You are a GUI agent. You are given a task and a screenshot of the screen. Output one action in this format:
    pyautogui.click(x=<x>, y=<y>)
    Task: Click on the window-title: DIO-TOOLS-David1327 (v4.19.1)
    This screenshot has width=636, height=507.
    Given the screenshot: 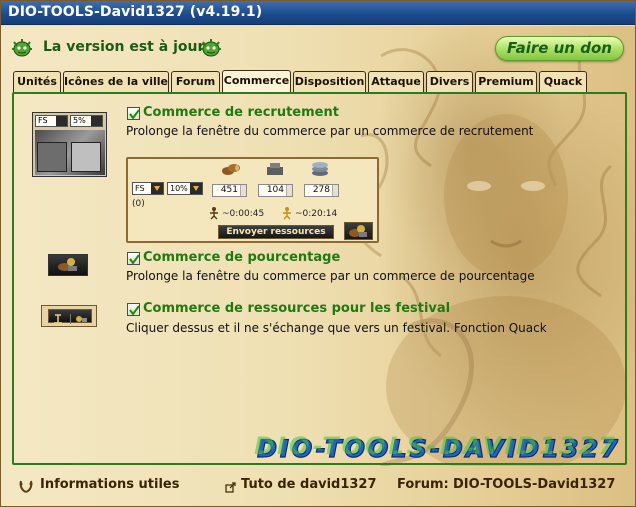 What is the action you would take?
    pyautogui.click(x=135, y=12)
    